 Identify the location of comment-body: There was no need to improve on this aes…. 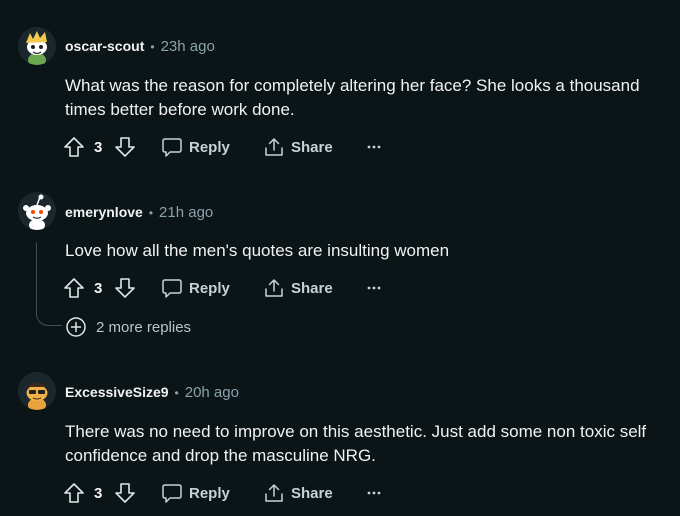
(356, 443).